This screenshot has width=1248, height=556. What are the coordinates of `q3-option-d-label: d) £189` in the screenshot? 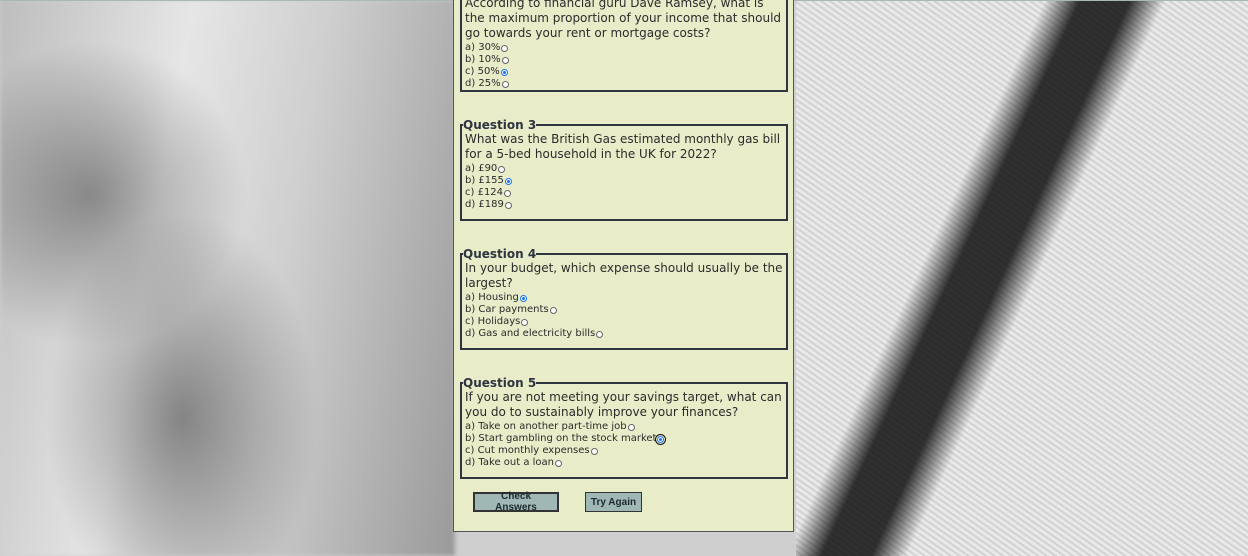 It's located at (484, 204).